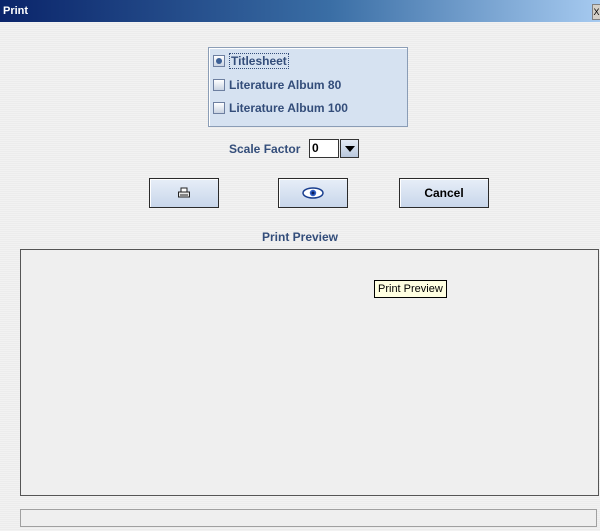  Describe the element at coordinates (219, 61) in the screenshot. I see `radio-button-checked-icon` at that location.